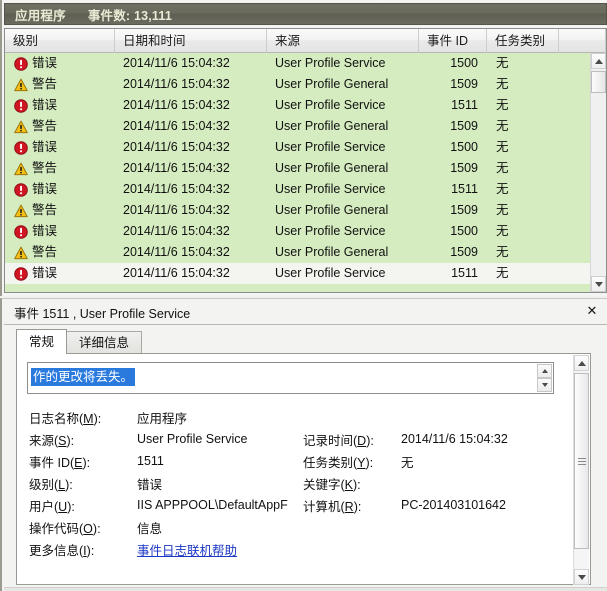 The image size is (607, 591). Describe the element at coordinates (332, 484) in the screenshot. I see `keywords-label: 关键字(K):` at that location.